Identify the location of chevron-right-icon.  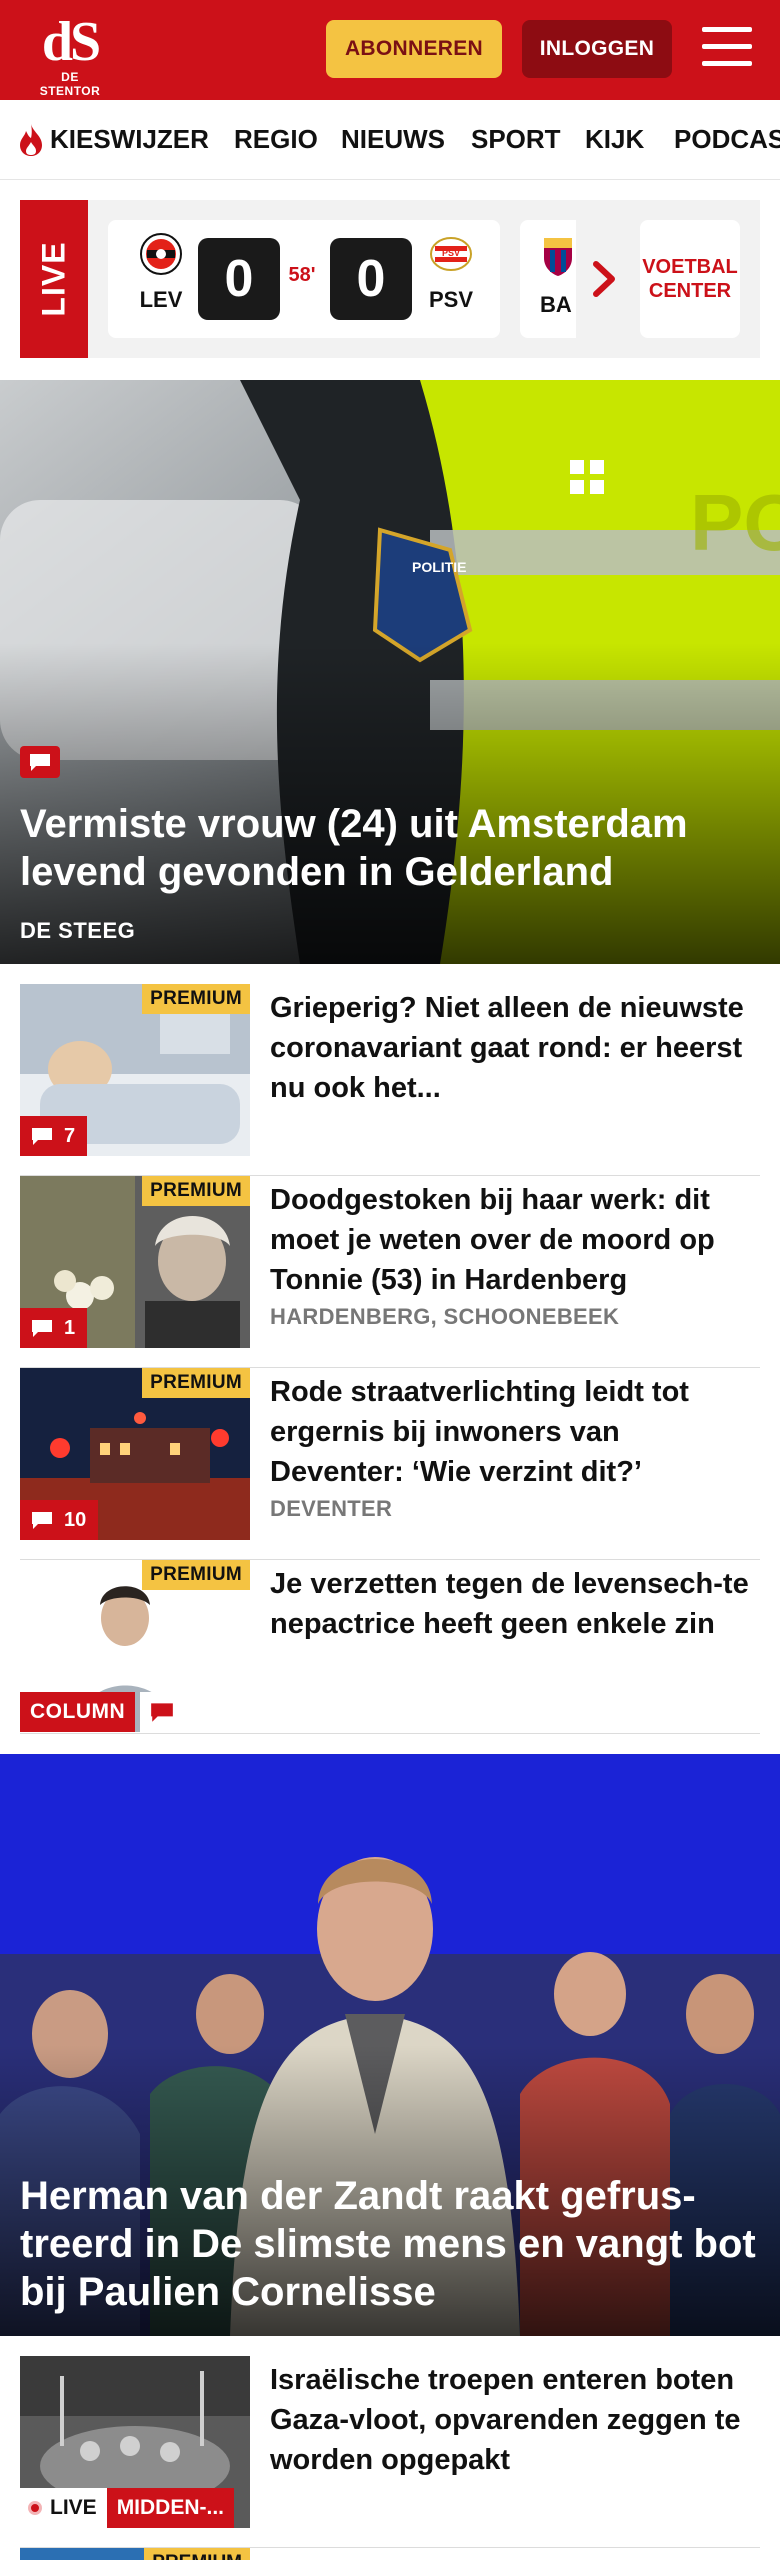
(605, 279).